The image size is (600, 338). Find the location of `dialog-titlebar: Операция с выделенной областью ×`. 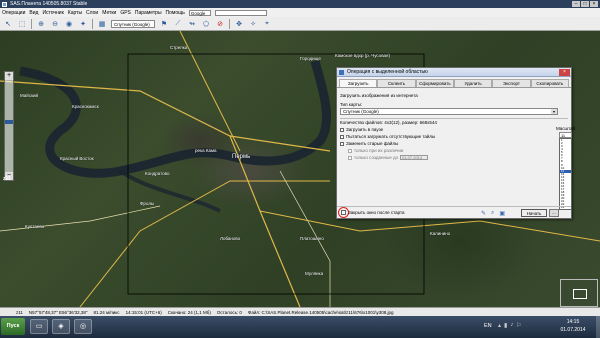

dialog-titlebar: Операция с выделенной областью × is located at coordinates (454, 72).